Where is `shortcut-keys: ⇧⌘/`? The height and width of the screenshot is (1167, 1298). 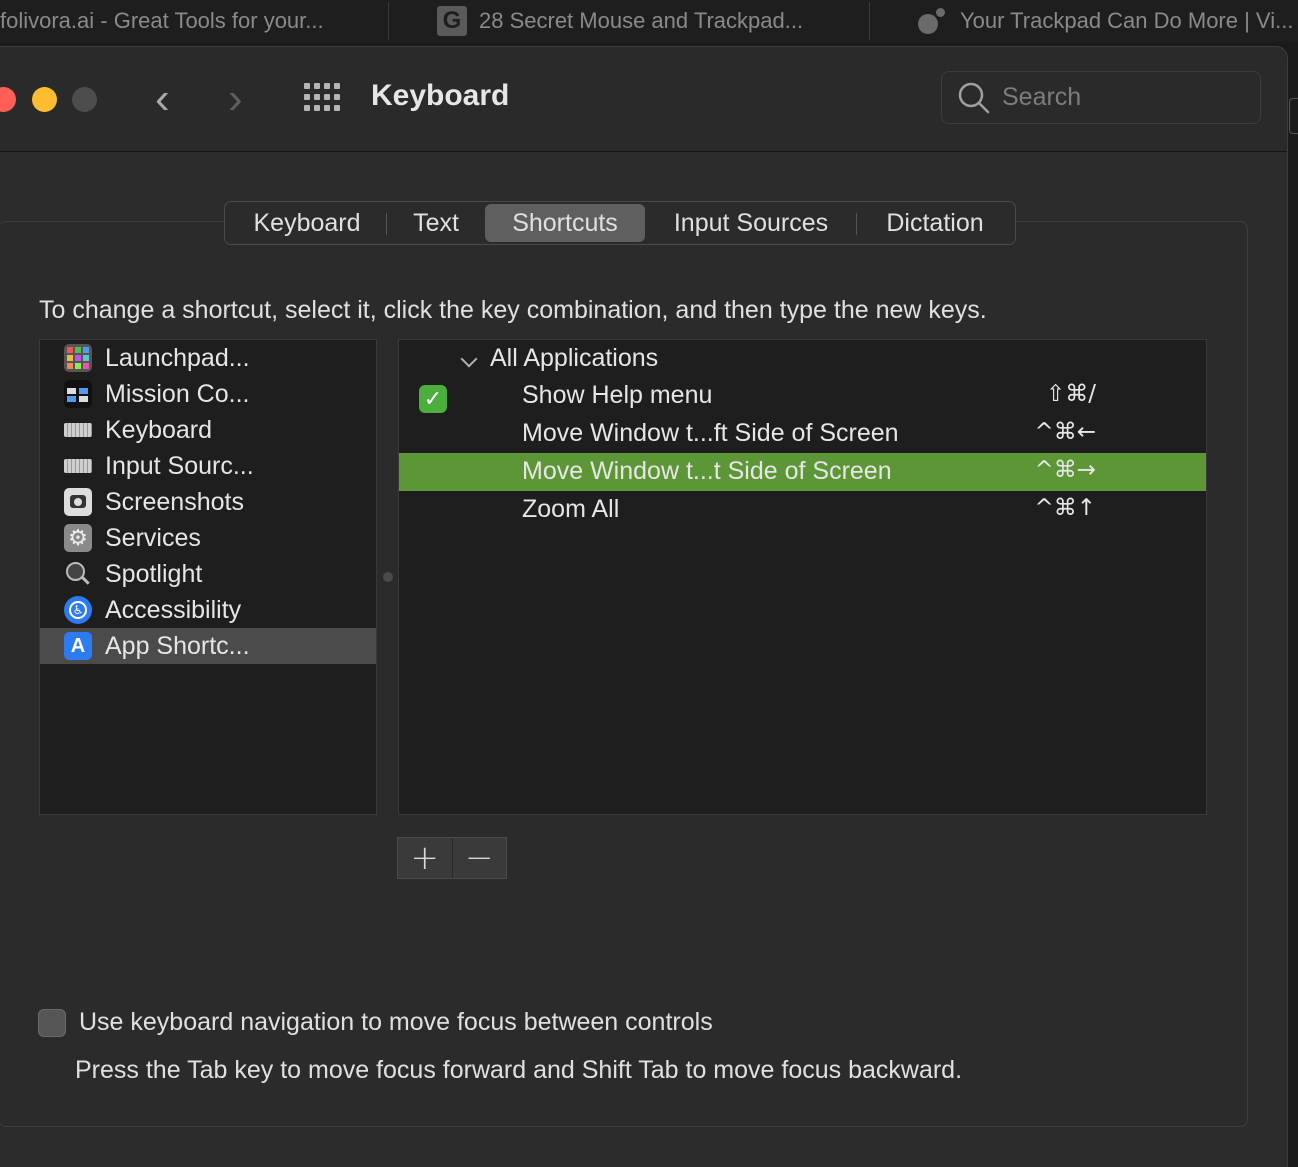 shortcut-keys: ⇧⌘/ is located at coordinates (1071, 394).